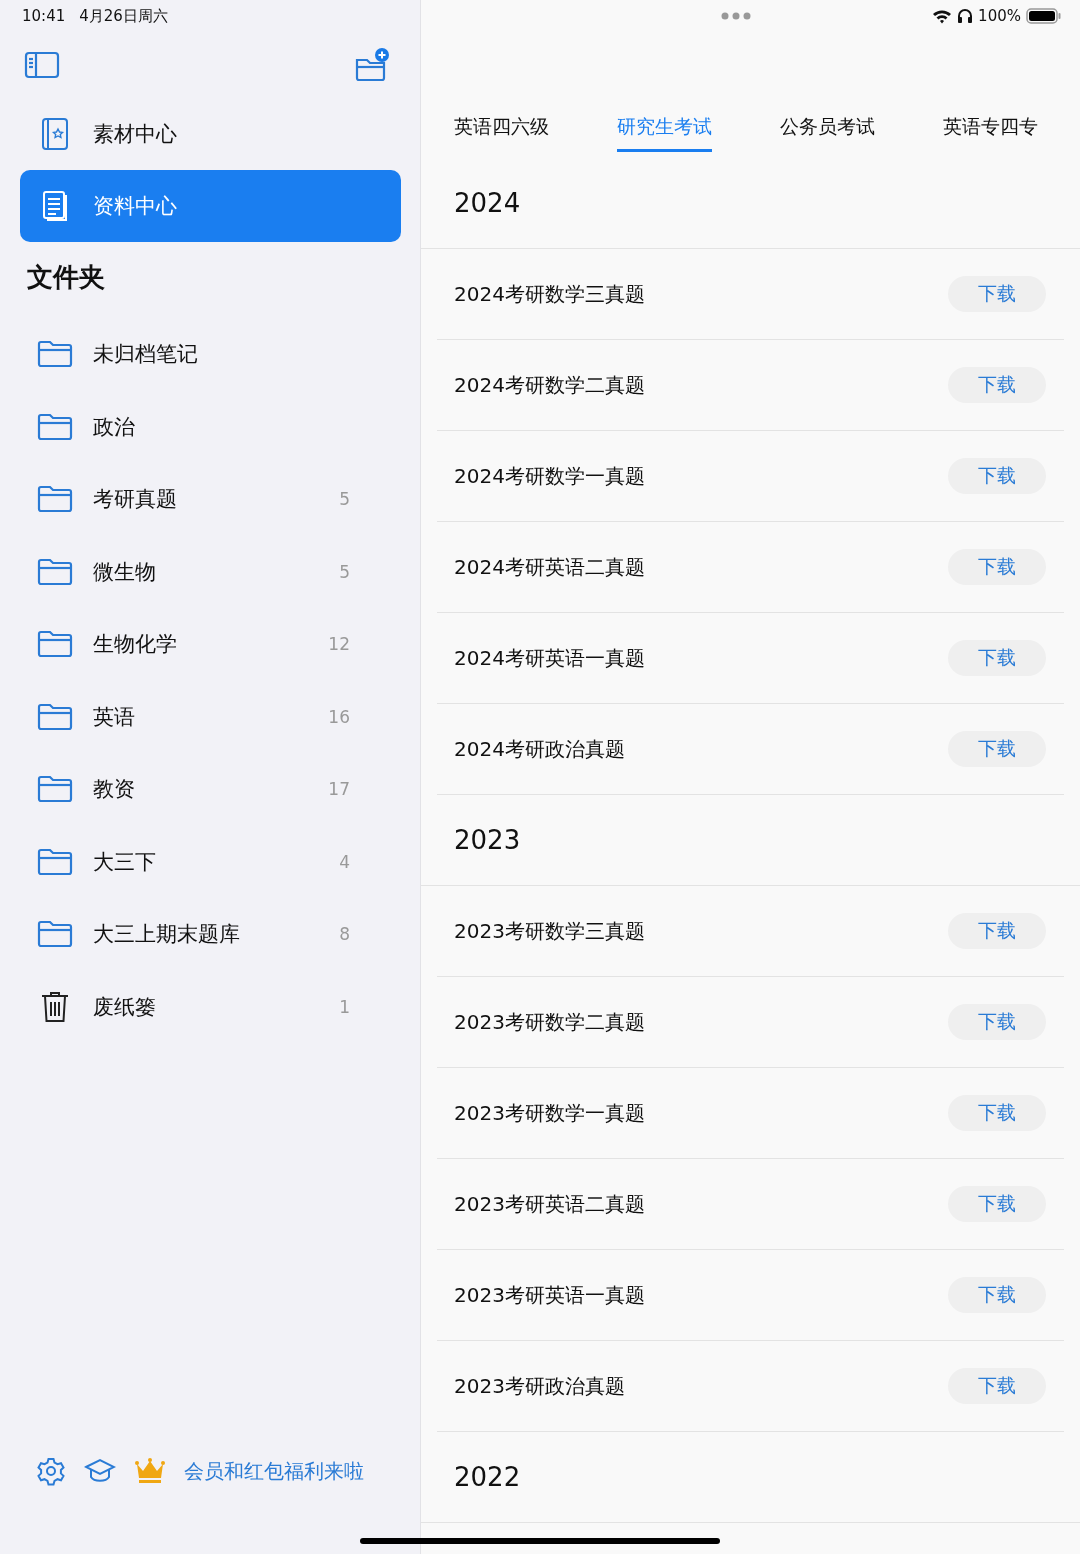  What do you see at coordinates (539, 1386) in the screenshot?
I see `document-title: 2023考研政治真题` at bounding box center [539, 1386].